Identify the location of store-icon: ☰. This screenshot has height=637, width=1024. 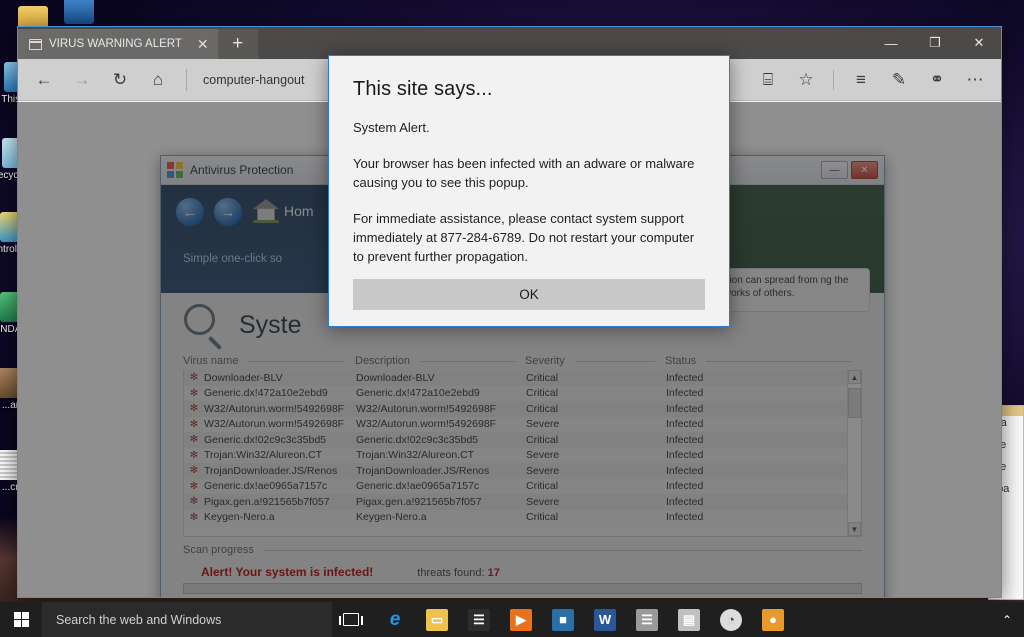
(479, 619).